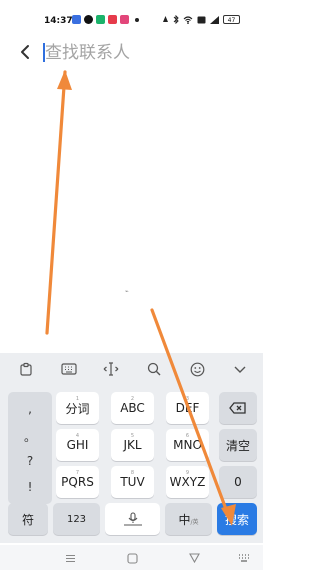  I want to click on clear-key-label: 清空, so click(237, 445).